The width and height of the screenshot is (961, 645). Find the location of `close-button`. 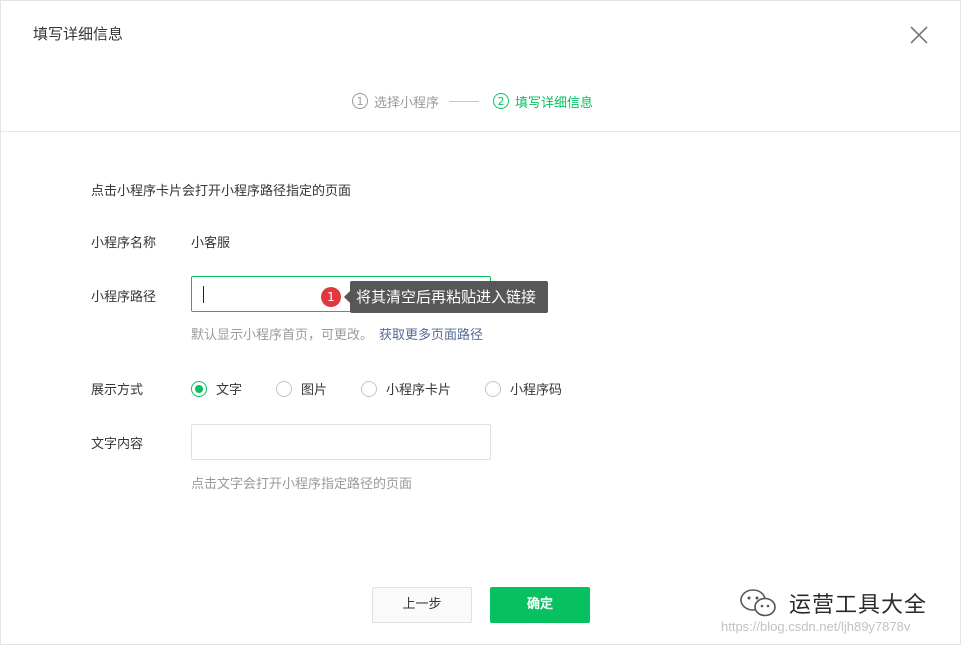

close-button is located at coordinates (919, 35).